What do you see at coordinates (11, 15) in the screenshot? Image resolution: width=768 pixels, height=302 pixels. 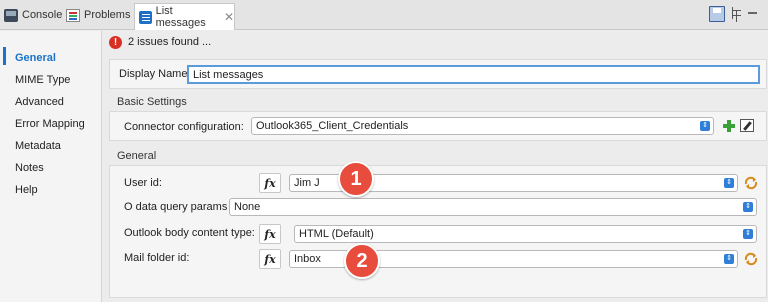 I see `console-icon` at bounding box center [11, 15].